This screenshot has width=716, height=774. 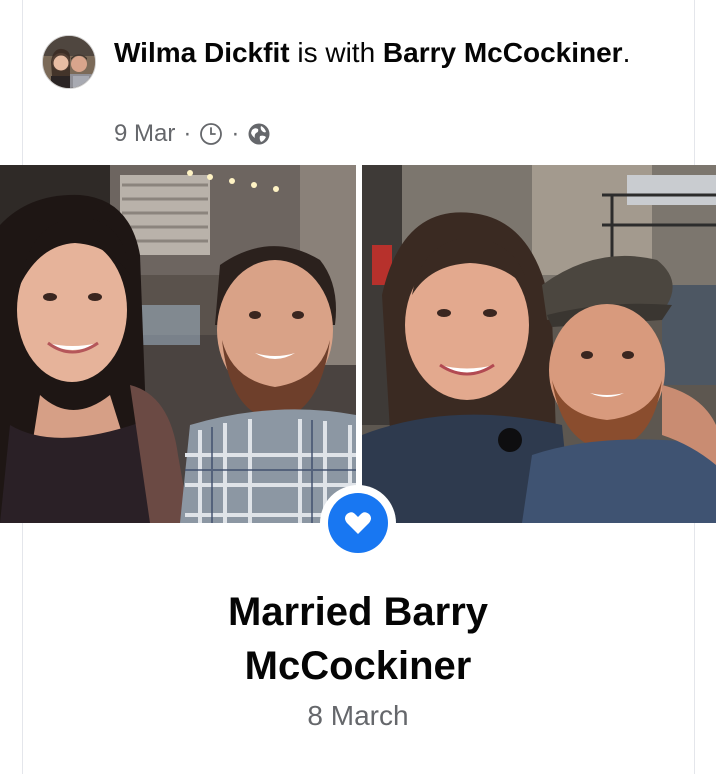 What do you see at coordinates (144, 134) in the screenshot?
I see `post-date-link: 9 Mar` at bounding box center [144, 134].